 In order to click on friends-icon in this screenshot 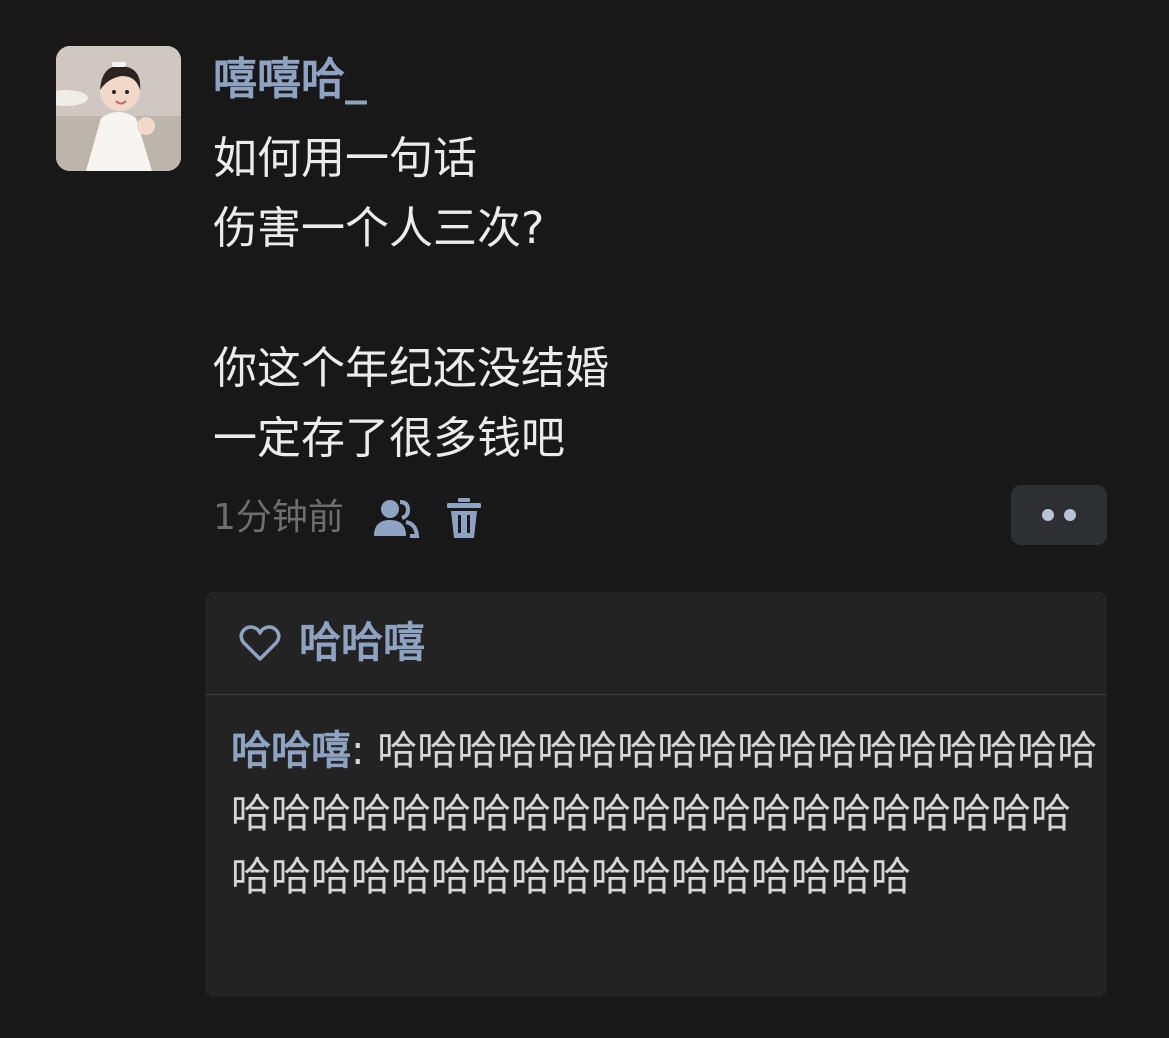, I will do `click(396, 518)`.